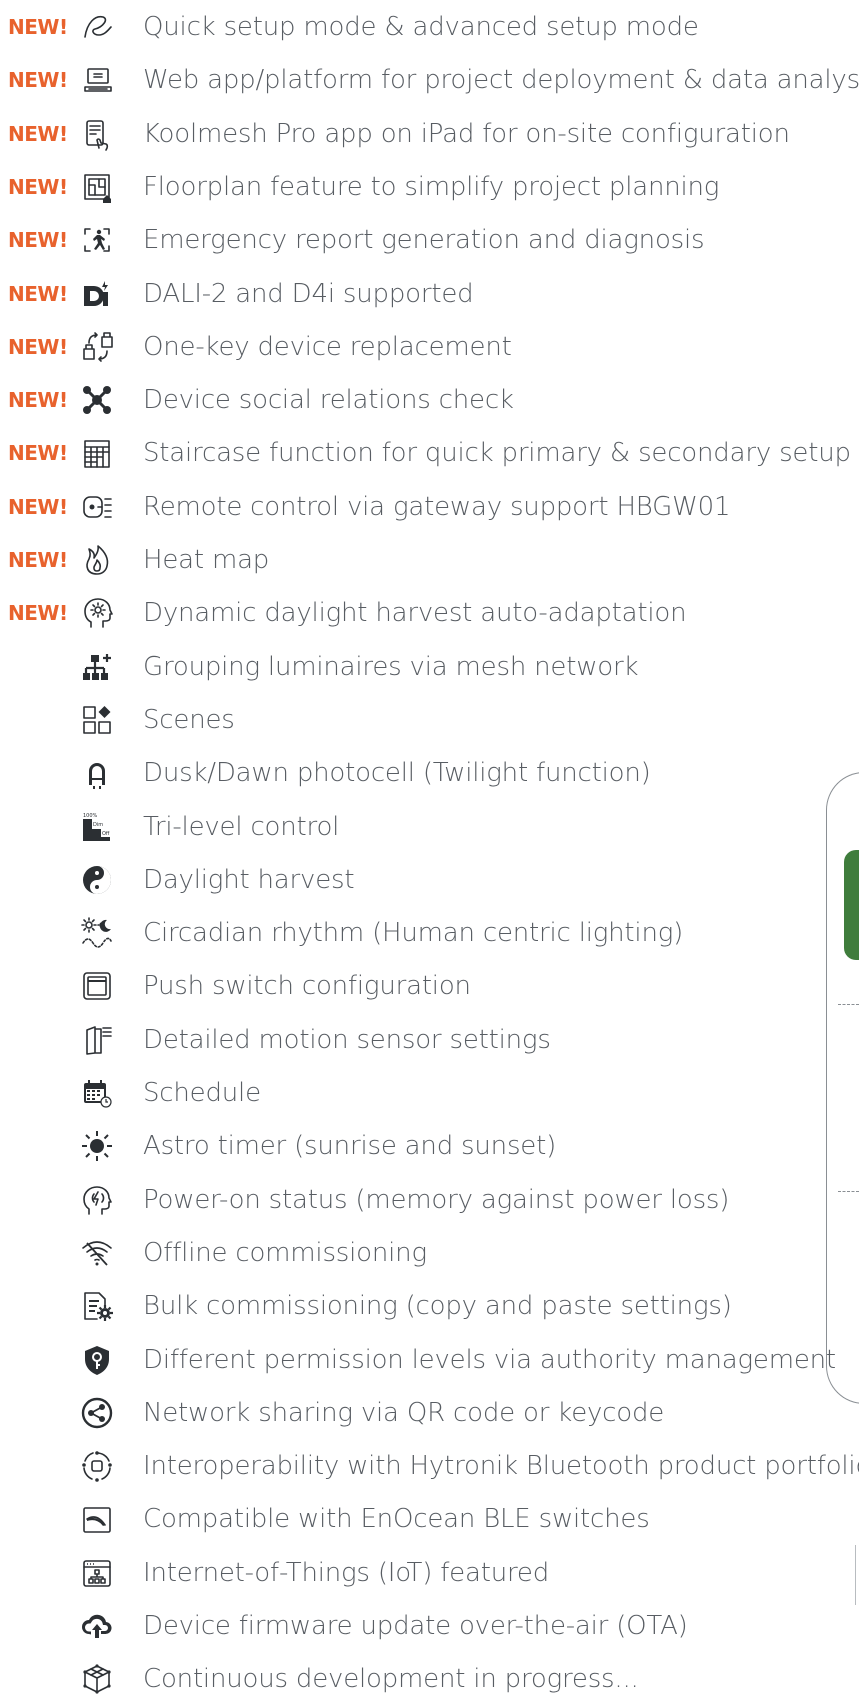 This screenshot has width=859, height=1699. I want to click on push-switch-icon, so click(97, 986).